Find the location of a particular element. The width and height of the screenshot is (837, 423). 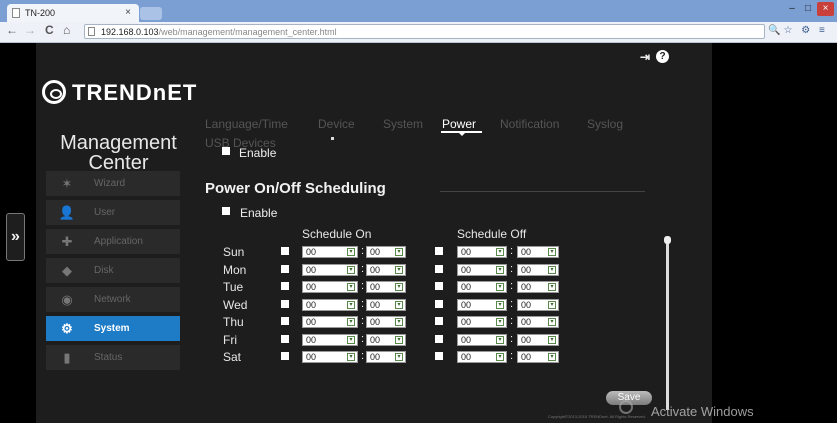

tab-system: System is located at coordinates (403, 124).